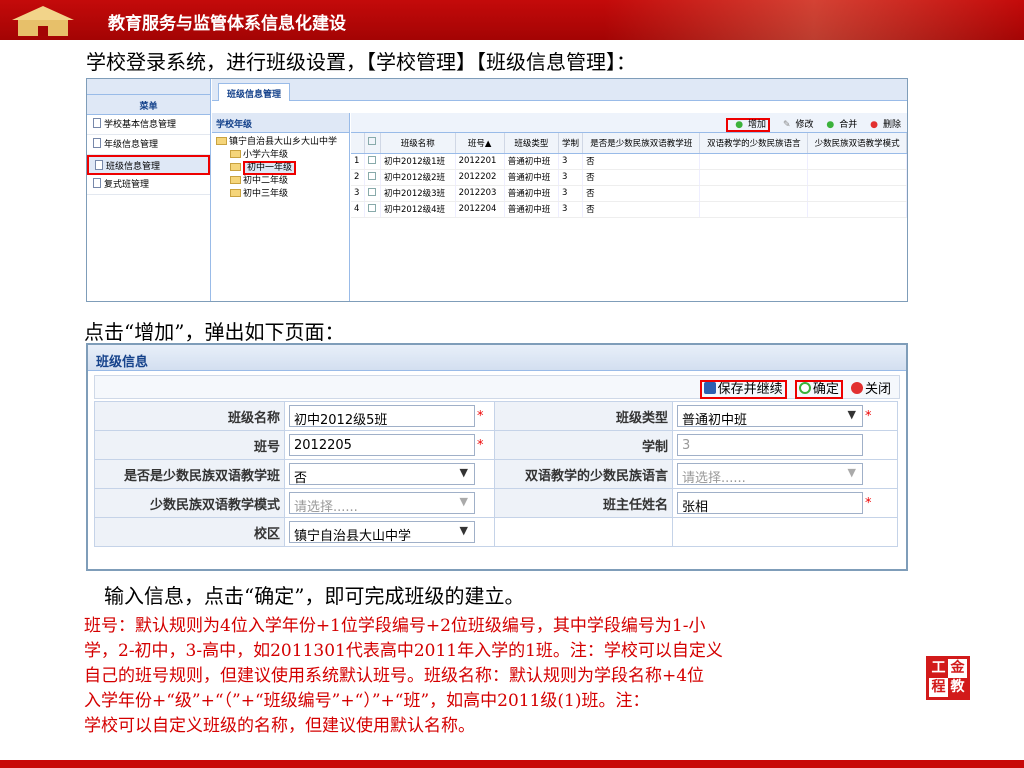 The image size is (1024, 768). I want to click on form-toolbar: 保存并继续 确定 关闭, so click(497, 387).